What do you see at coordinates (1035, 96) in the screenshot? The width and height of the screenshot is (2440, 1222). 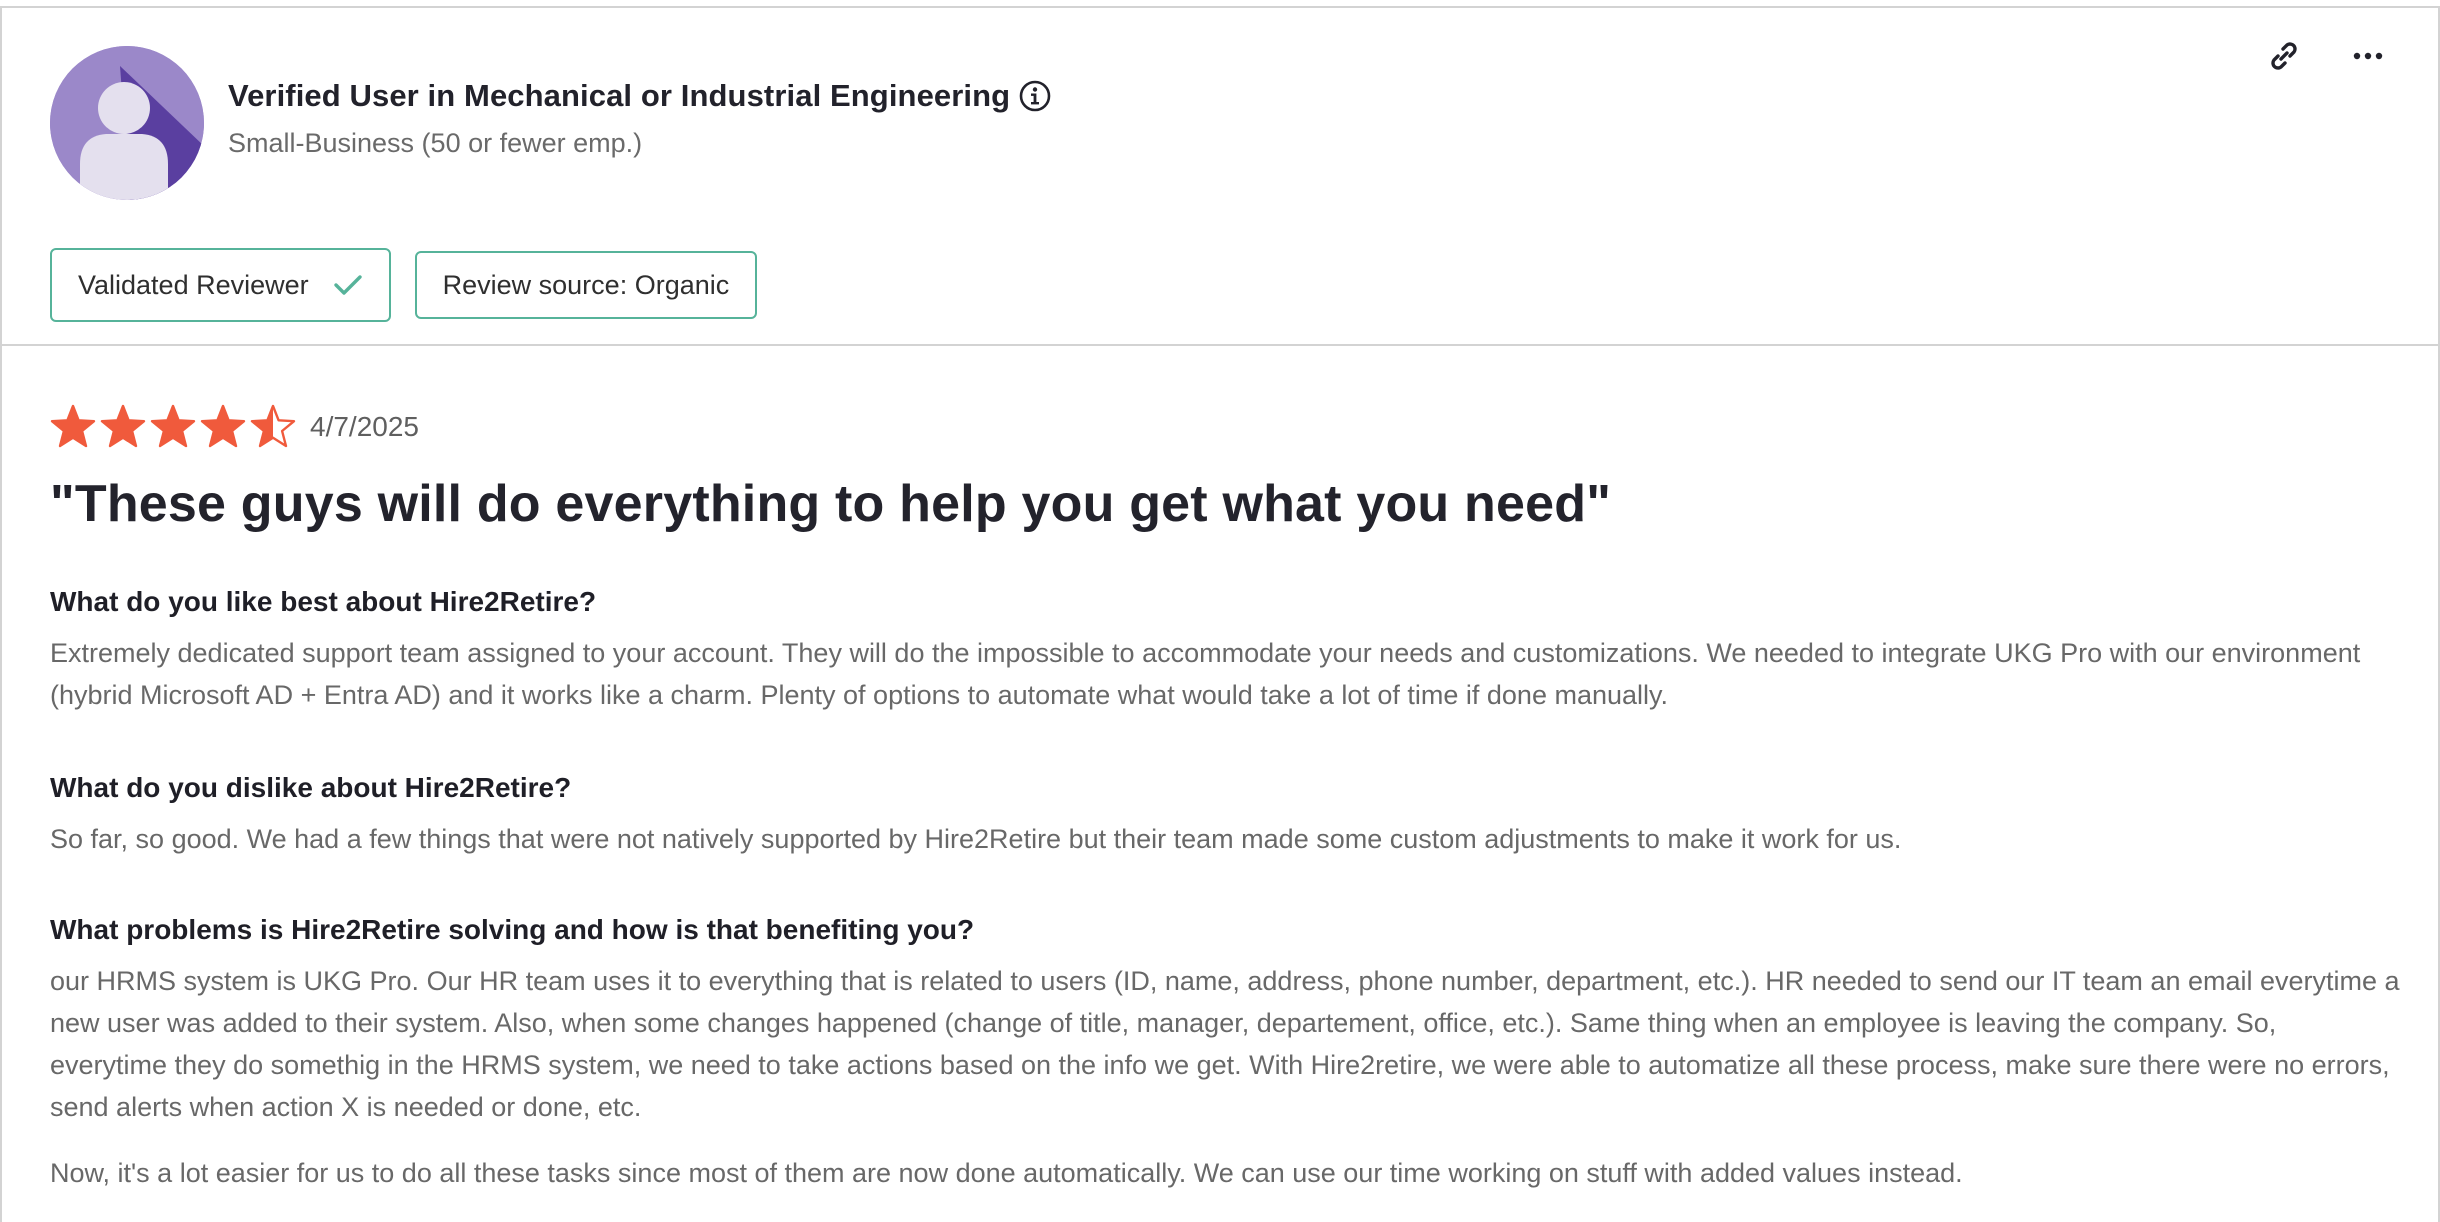 I see `info-icon` at bounding box center [1035, 96].